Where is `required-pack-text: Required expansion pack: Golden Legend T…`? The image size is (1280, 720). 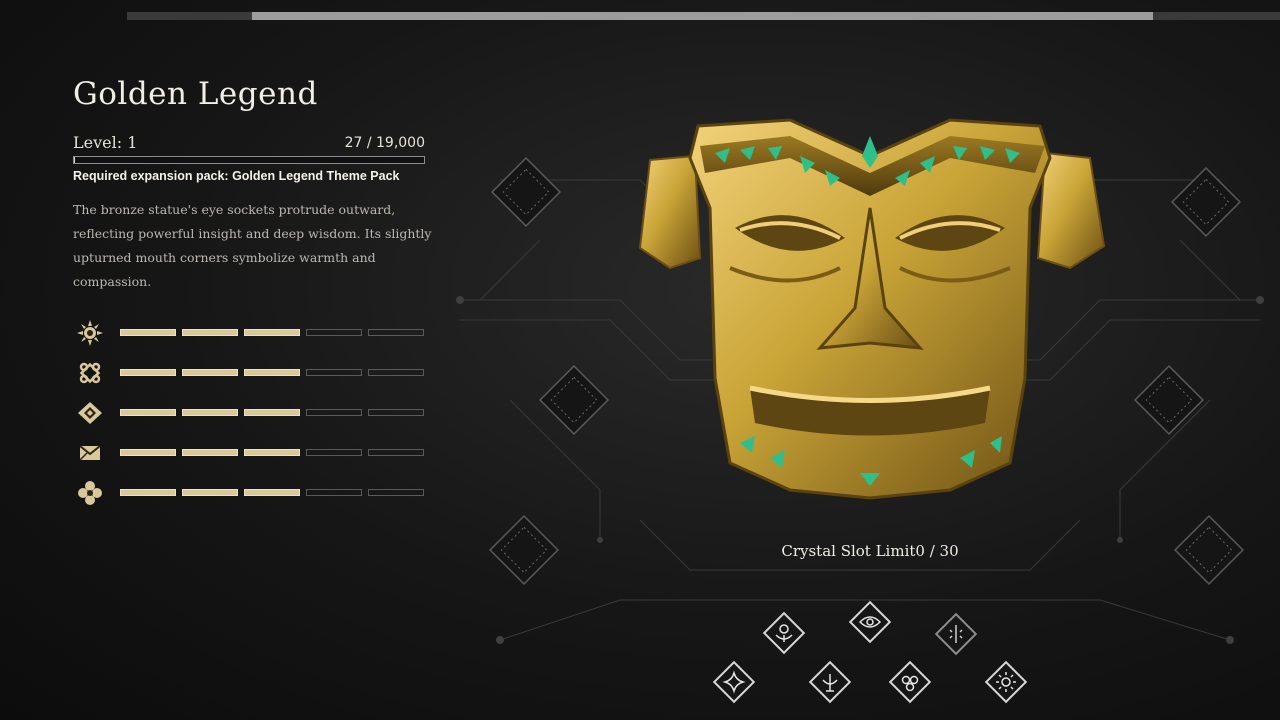
required-pack-text: Required expansion pack: Golden Legend T… is located at coordinates (236, 176).